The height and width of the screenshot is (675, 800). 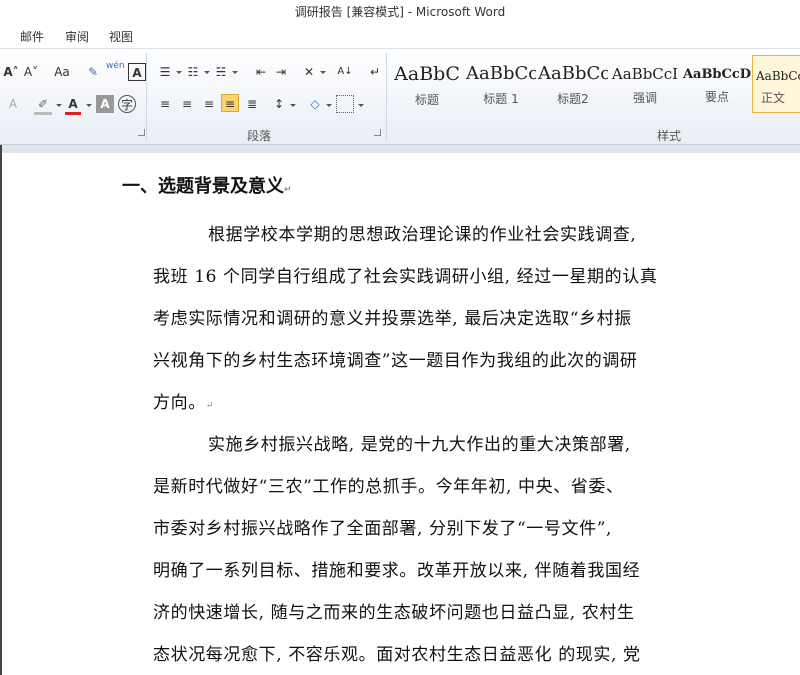 What do you see at coordinates (179, 72) in the screenshot?
I see `bullets-dropdown-icon` at bounding box center [179, 72].